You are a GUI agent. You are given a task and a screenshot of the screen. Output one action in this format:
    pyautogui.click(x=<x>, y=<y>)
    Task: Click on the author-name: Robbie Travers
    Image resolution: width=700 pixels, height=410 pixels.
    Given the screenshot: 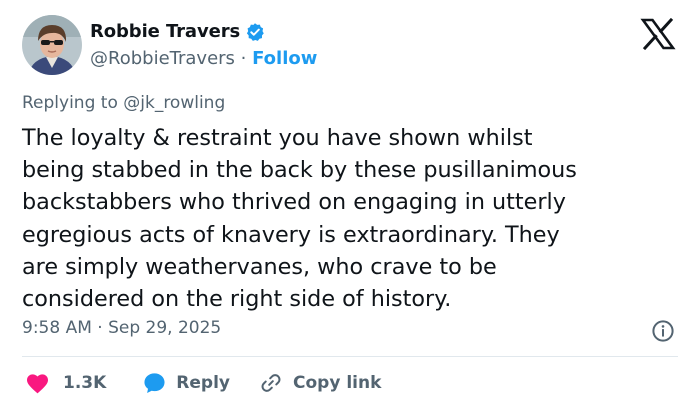 What is the action you would take?
    pyautogui.click(x=165, y=31)
    